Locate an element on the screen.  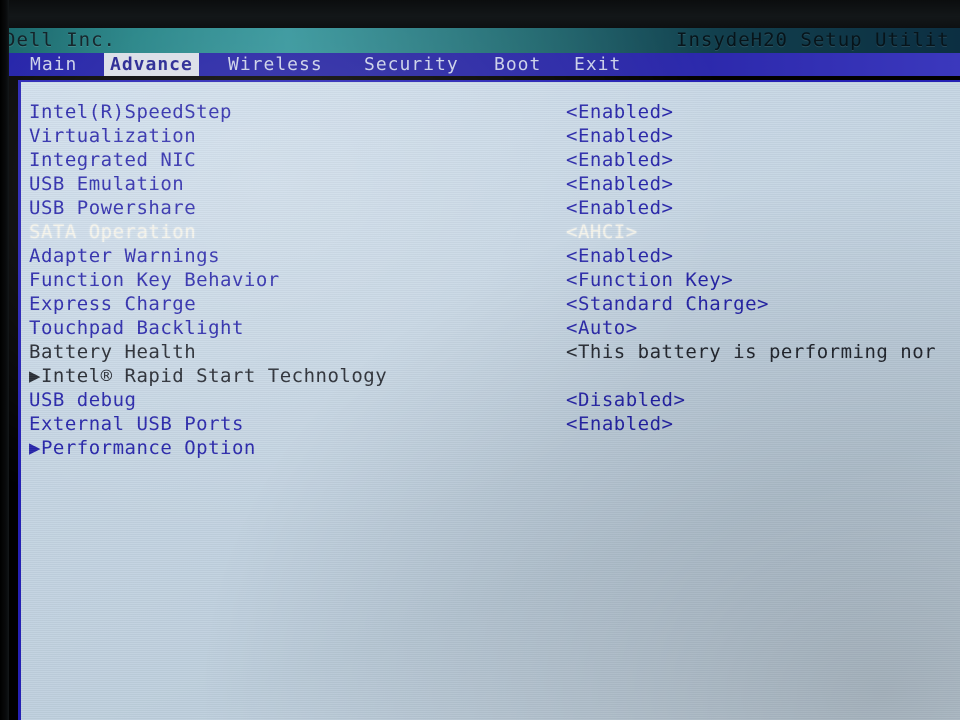
setting-label-text: USB Emulation is located at coordinates (107, 184).